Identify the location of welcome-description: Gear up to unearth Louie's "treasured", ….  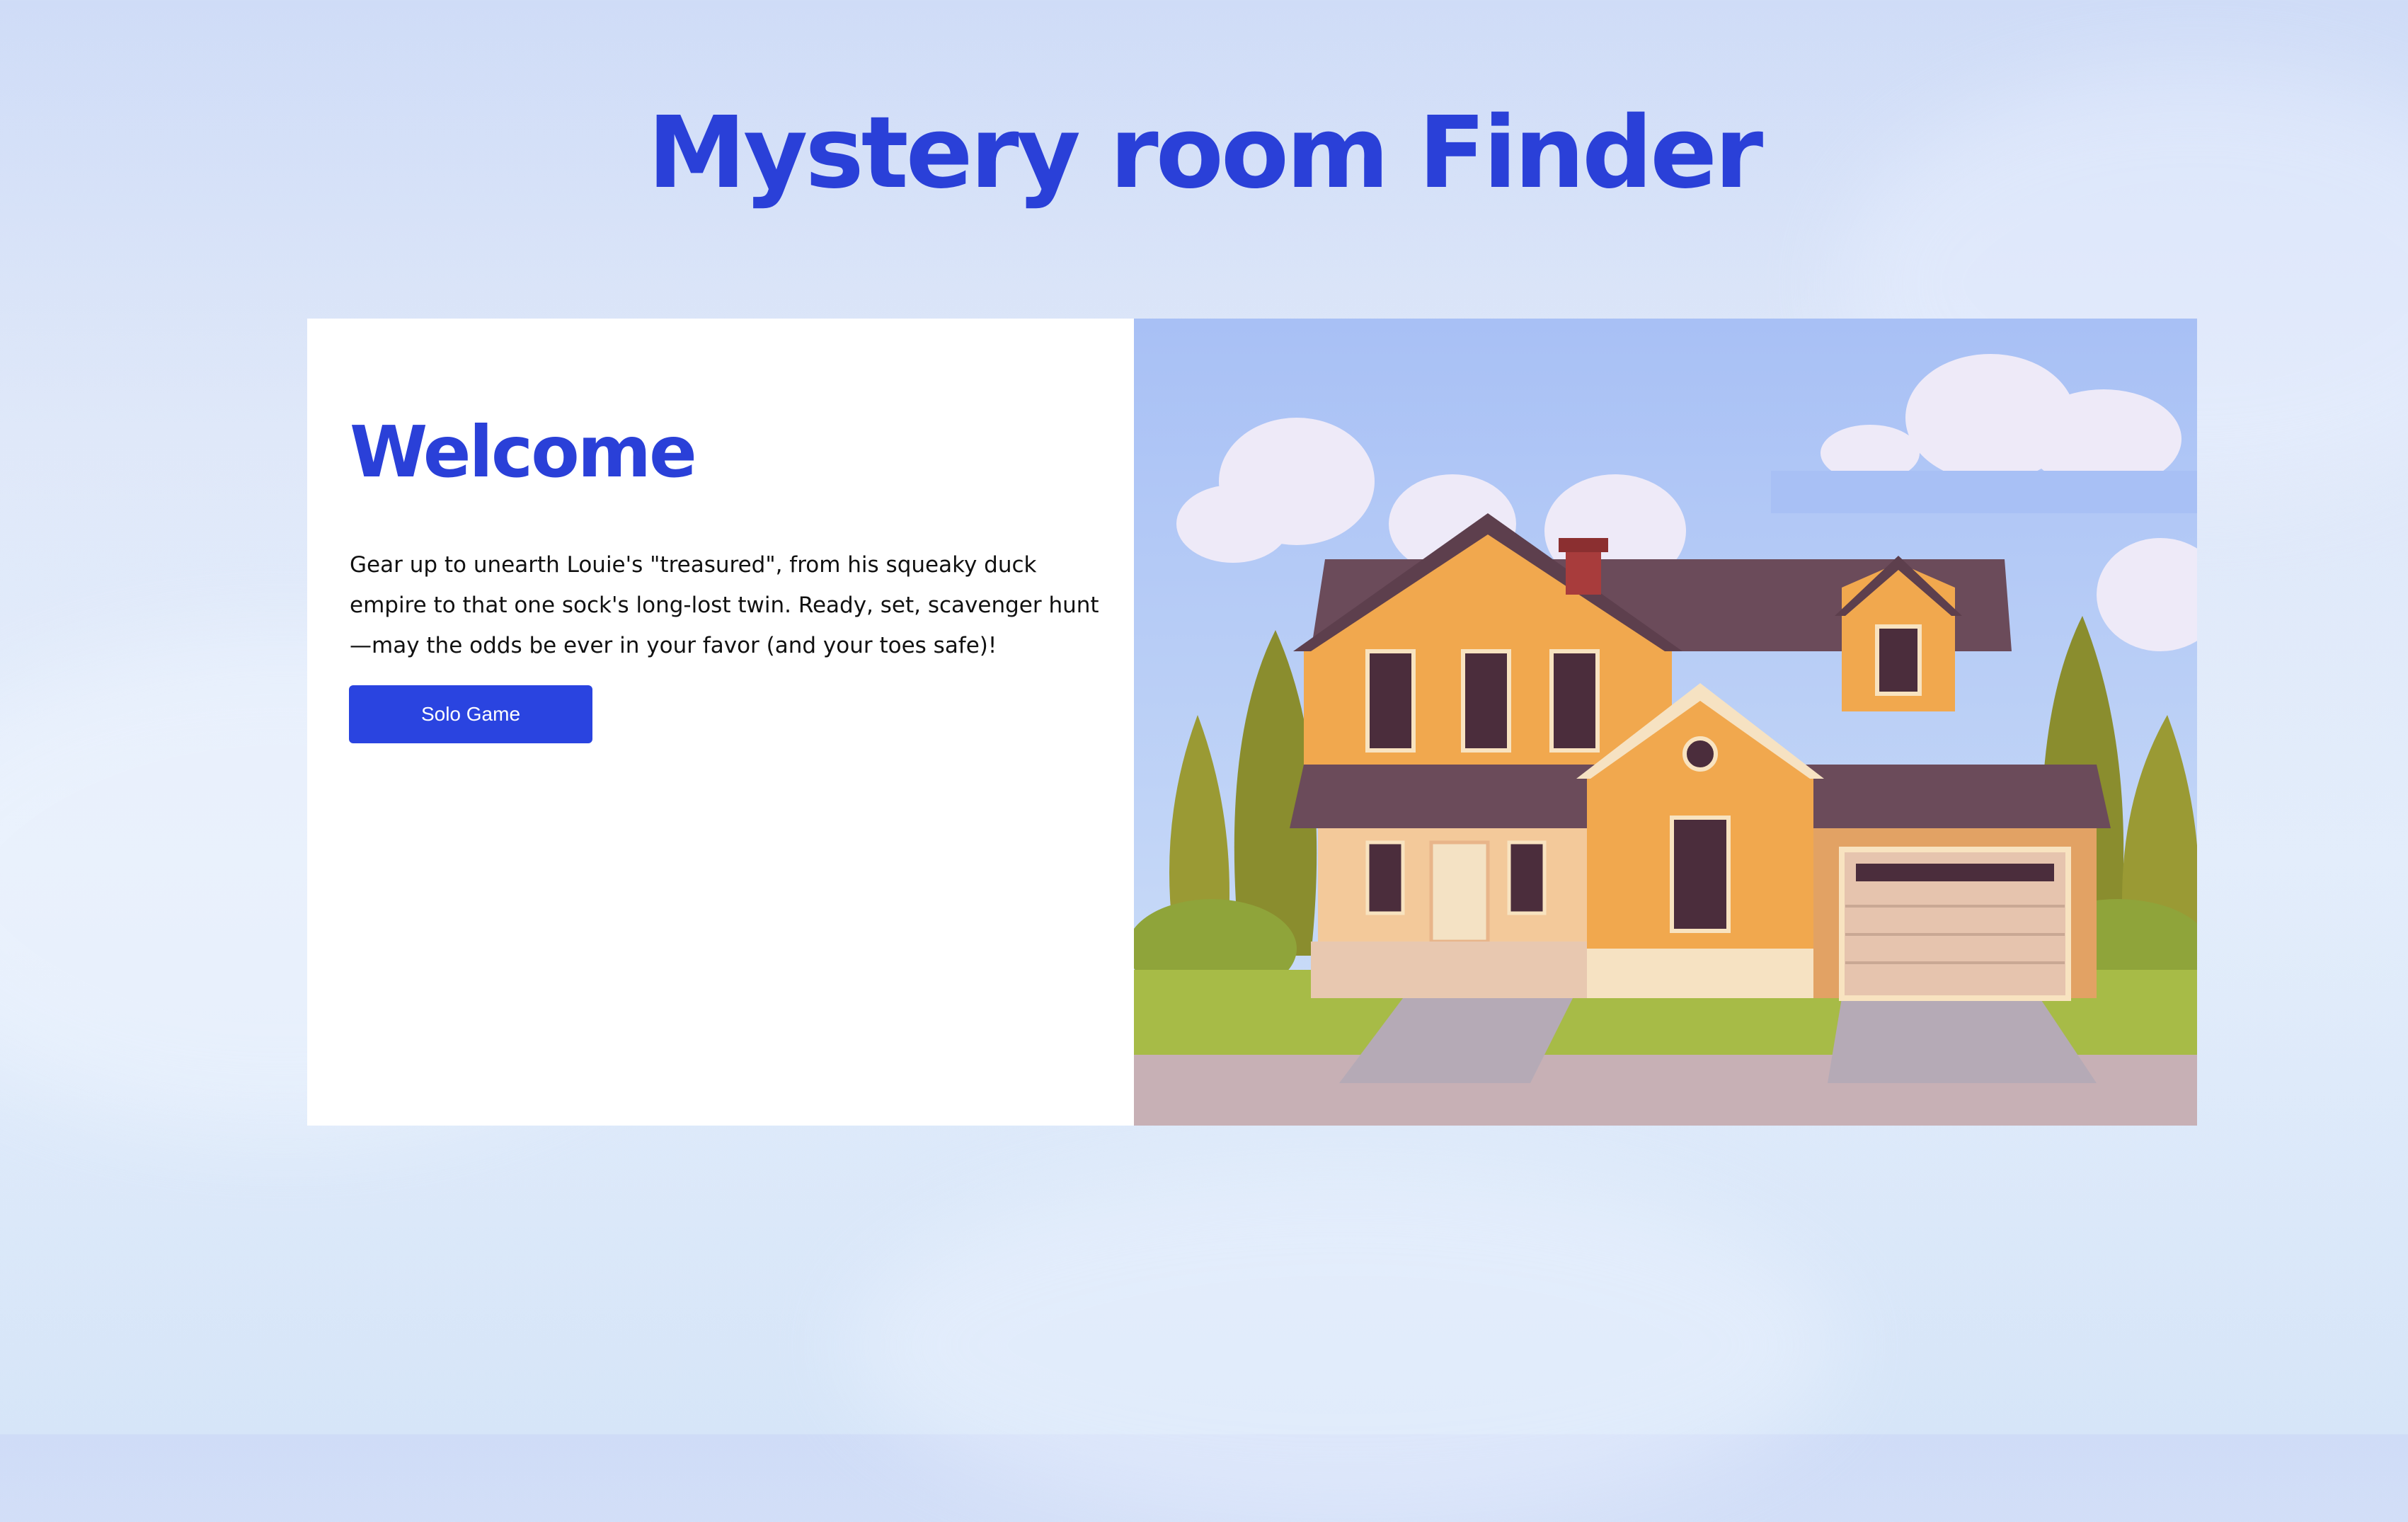
(724, 605).